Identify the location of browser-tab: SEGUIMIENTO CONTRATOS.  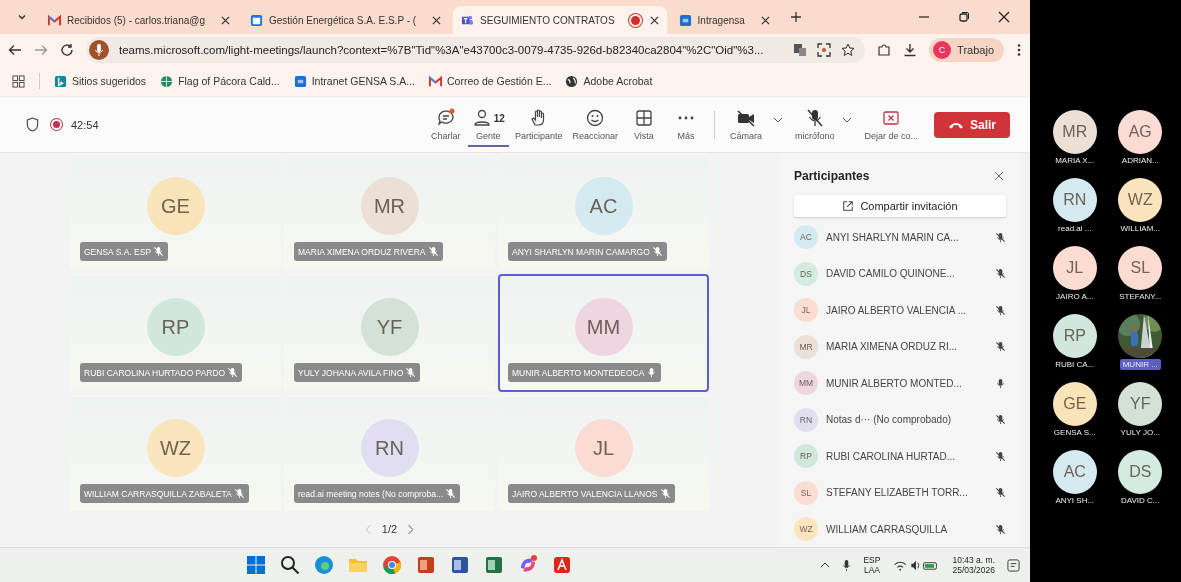
(560, 20).